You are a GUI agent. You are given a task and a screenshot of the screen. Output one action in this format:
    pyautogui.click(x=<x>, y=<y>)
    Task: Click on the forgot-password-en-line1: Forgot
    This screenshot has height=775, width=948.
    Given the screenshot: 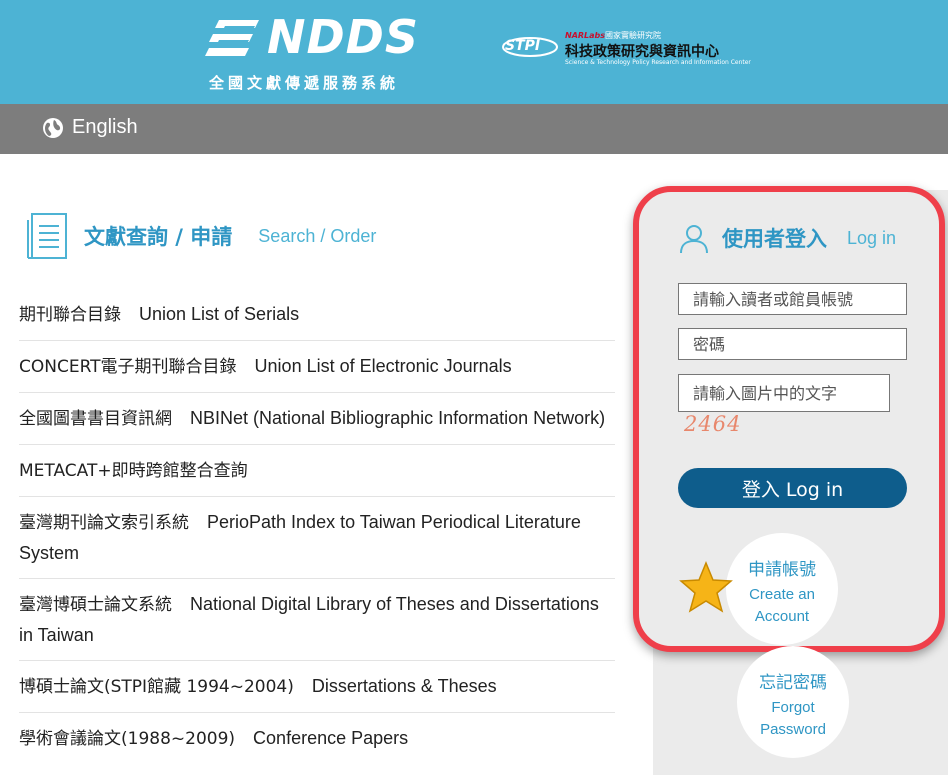 What is the action you would take?
    pyautogui.click(x=793, y=707)
    